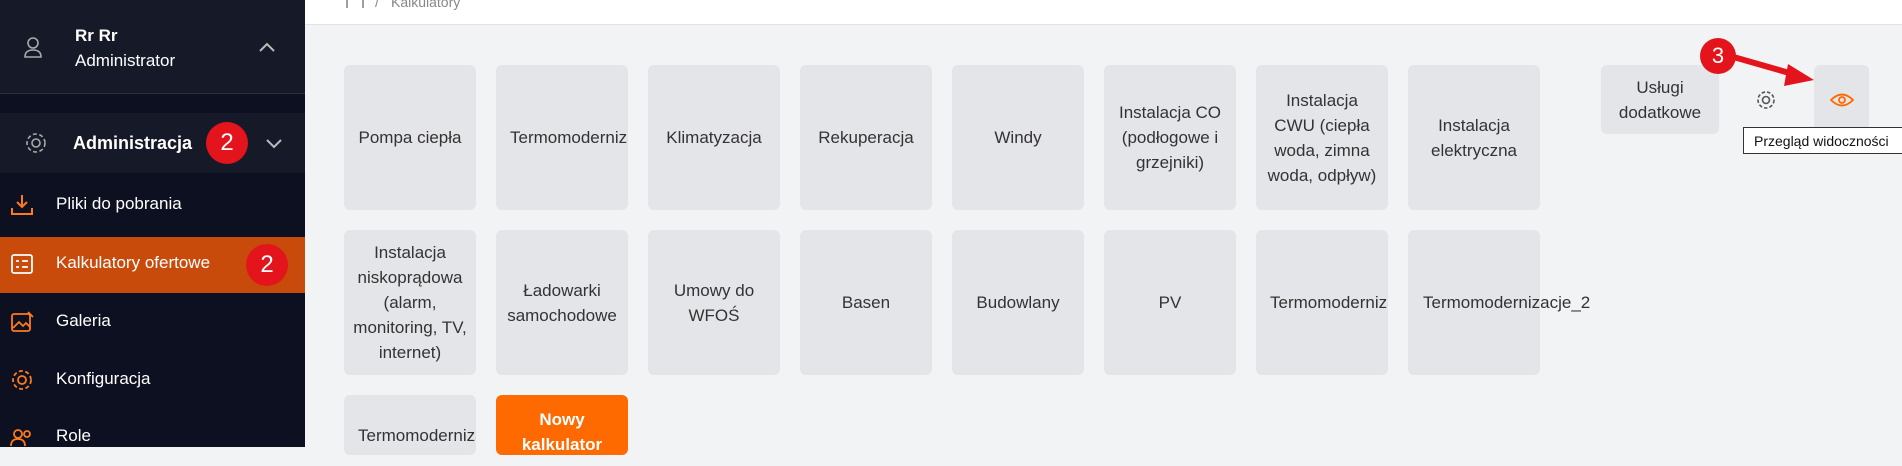 The height and width of the screenshot is (466, 1902). What do you see at coordinates (73, 435) in the screenshot?
I see `sidebar-item-label: Role` at bounding box center [73, 435].